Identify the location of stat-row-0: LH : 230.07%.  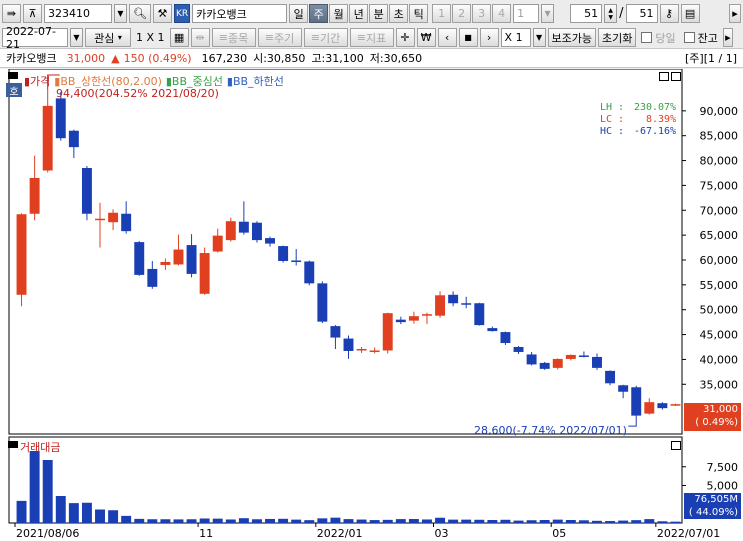
(638, 108).